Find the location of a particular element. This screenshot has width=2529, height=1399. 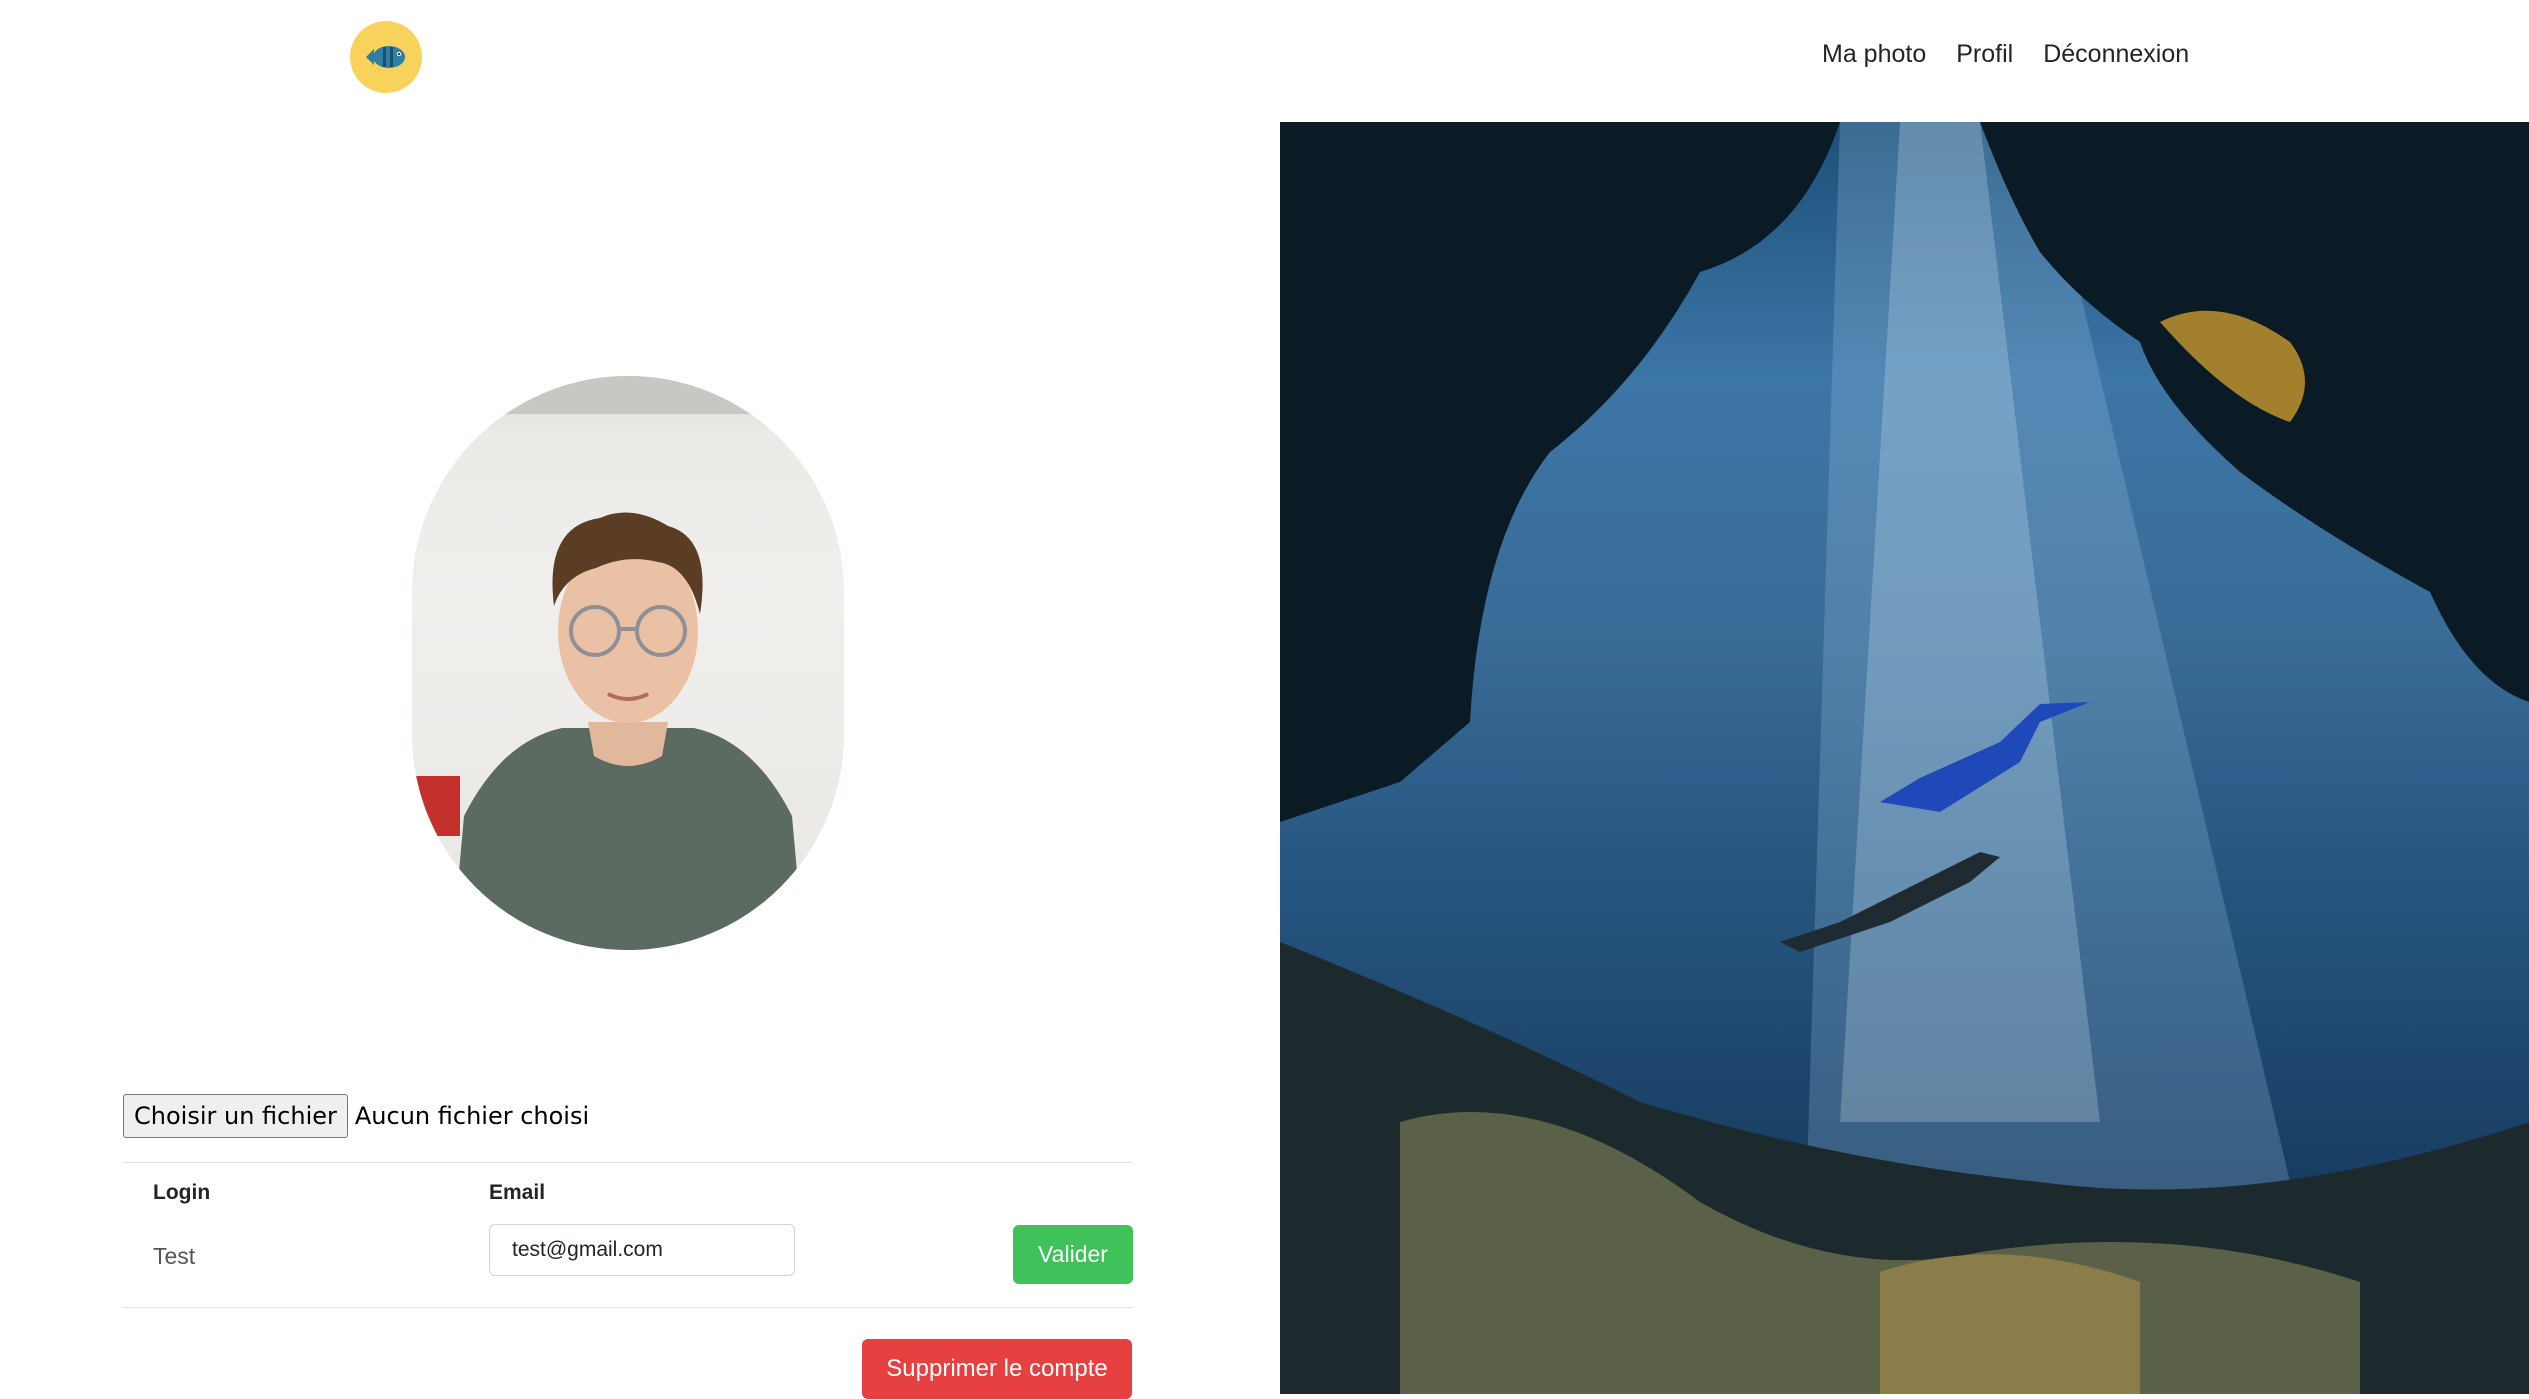

email-input: test@gmail.com is located at coordinates (642, 1250).